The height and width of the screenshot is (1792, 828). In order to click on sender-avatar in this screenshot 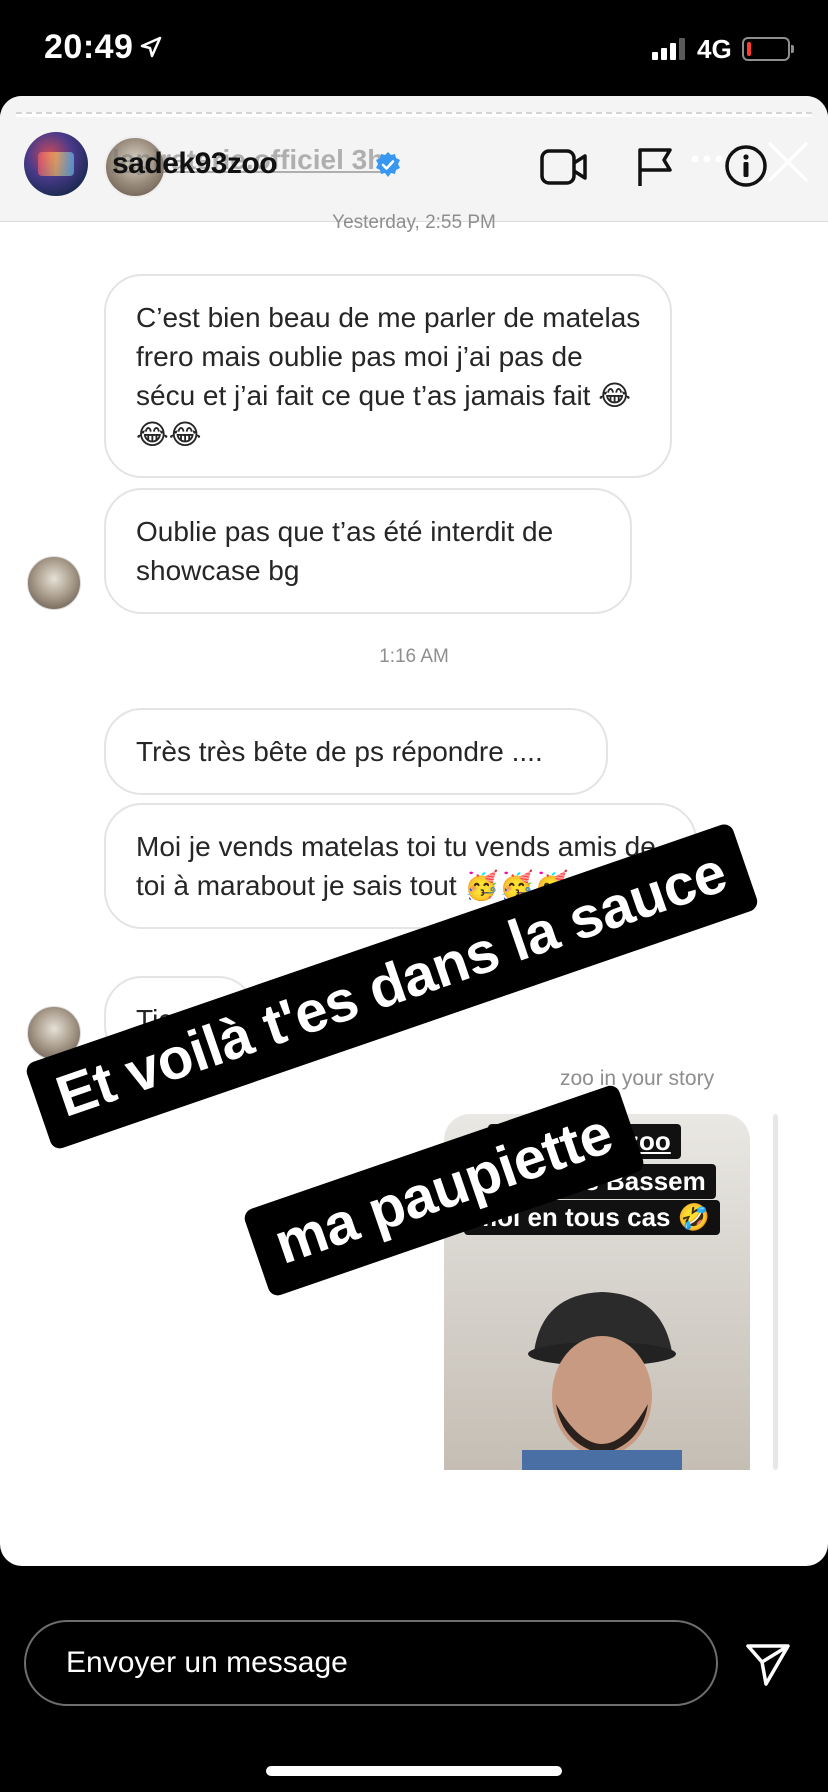, I will do `click(54, 583)`.